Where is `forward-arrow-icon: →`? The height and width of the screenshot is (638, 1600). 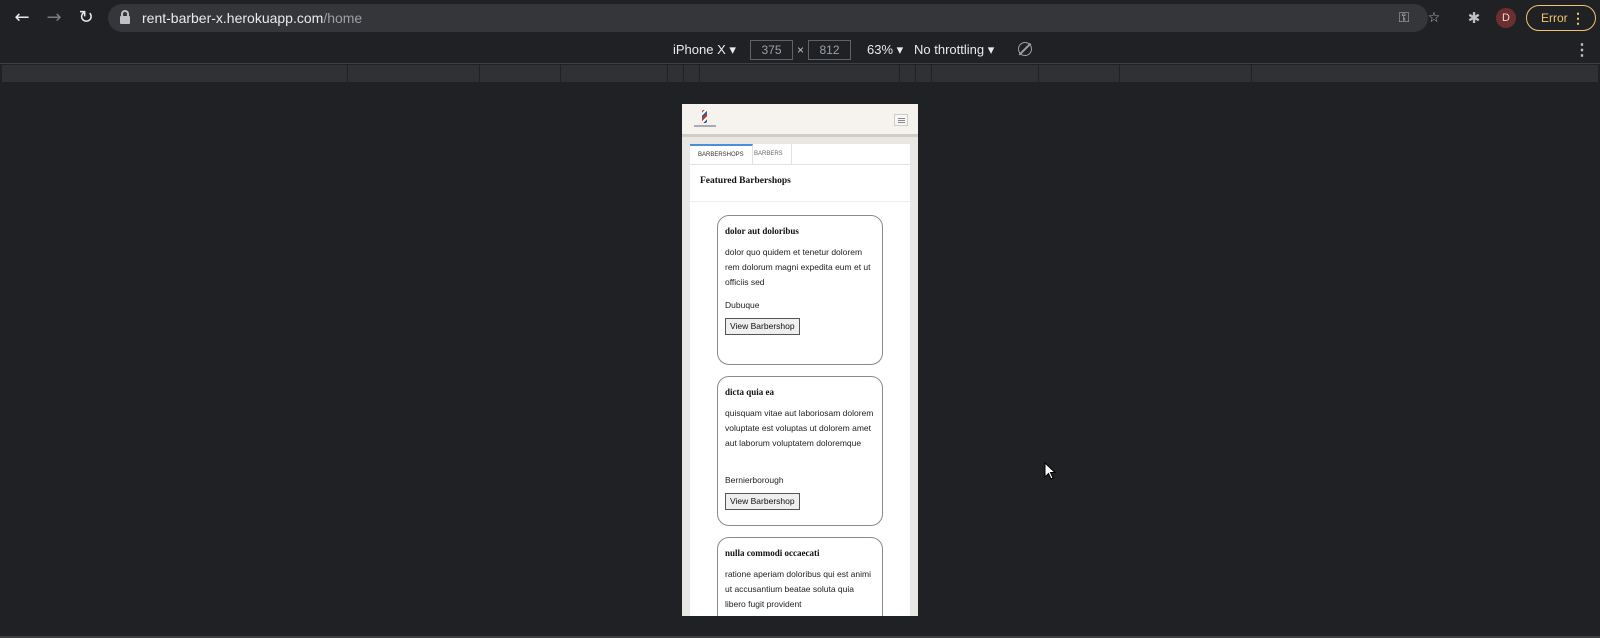
forward-arrow-icon: → is located at coordinates (54, 18).